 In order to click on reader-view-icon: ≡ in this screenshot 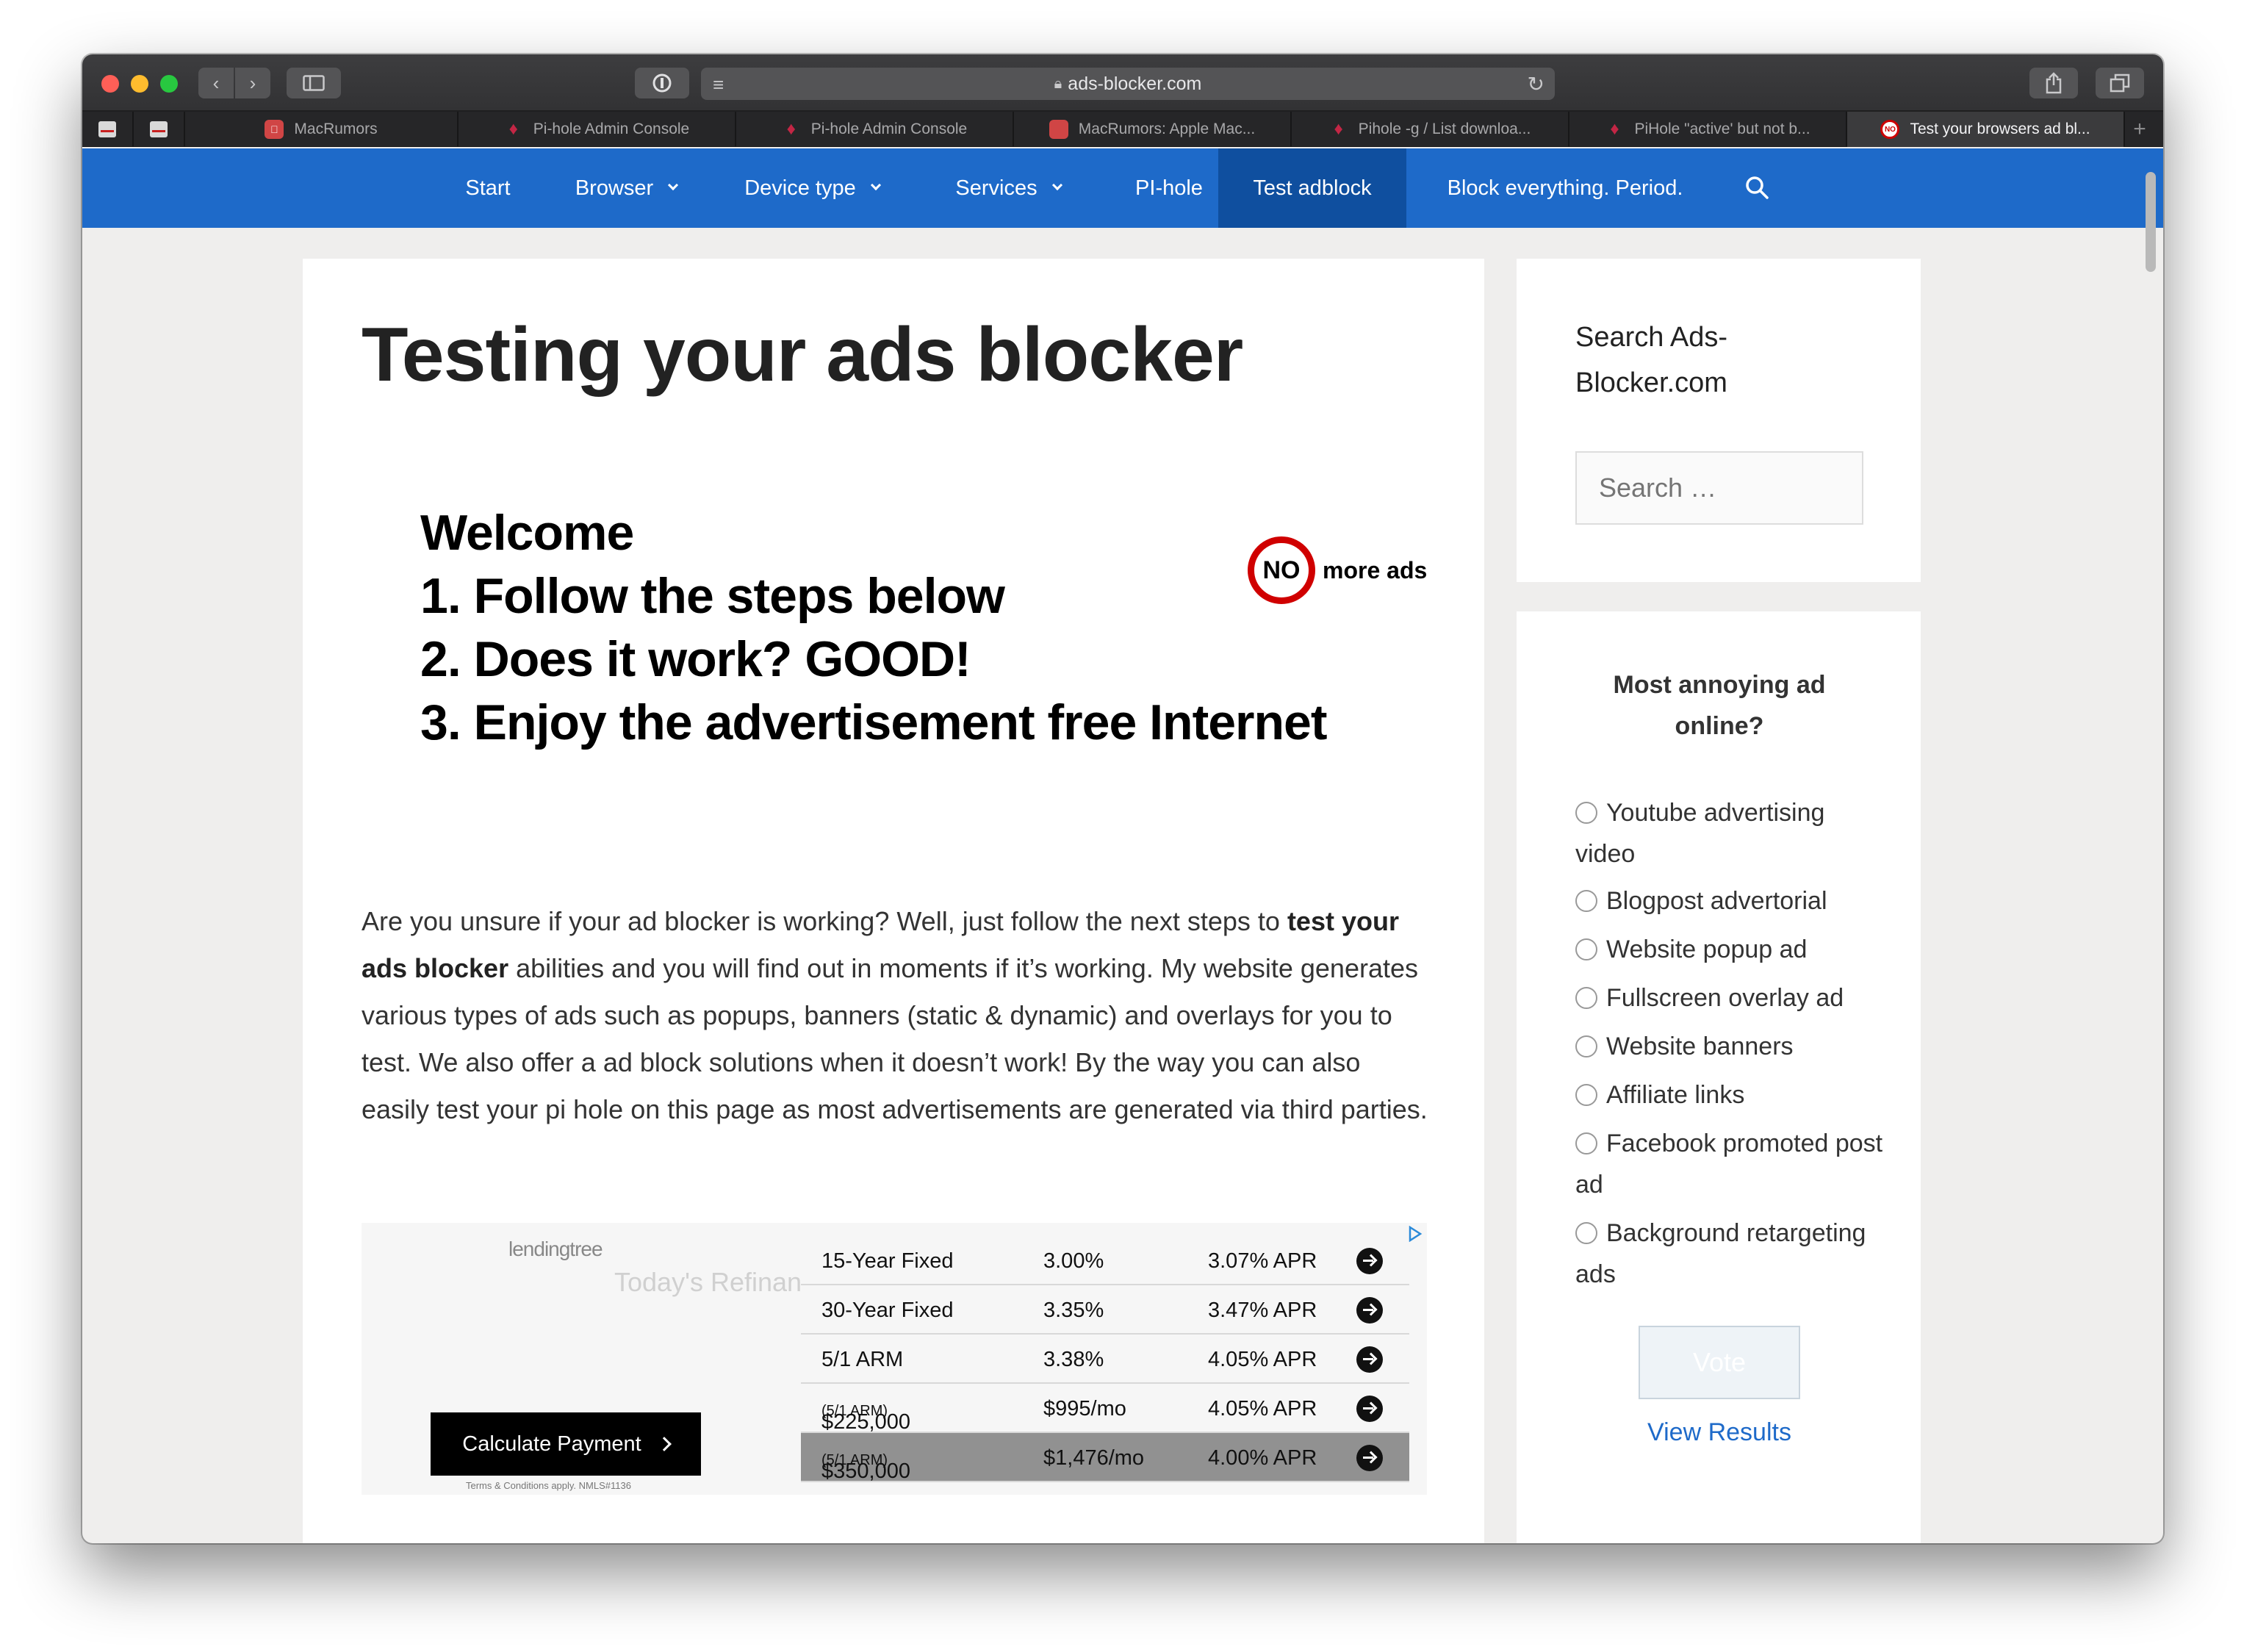, I will do `click(719, 84)`.